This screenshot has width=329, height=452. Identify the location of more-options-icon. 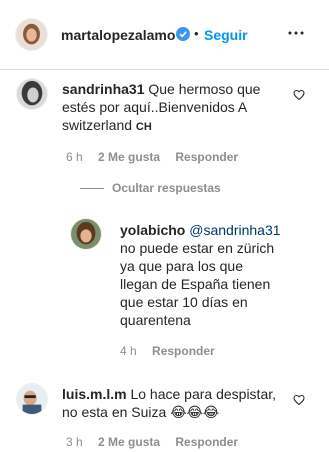
(296, 33).